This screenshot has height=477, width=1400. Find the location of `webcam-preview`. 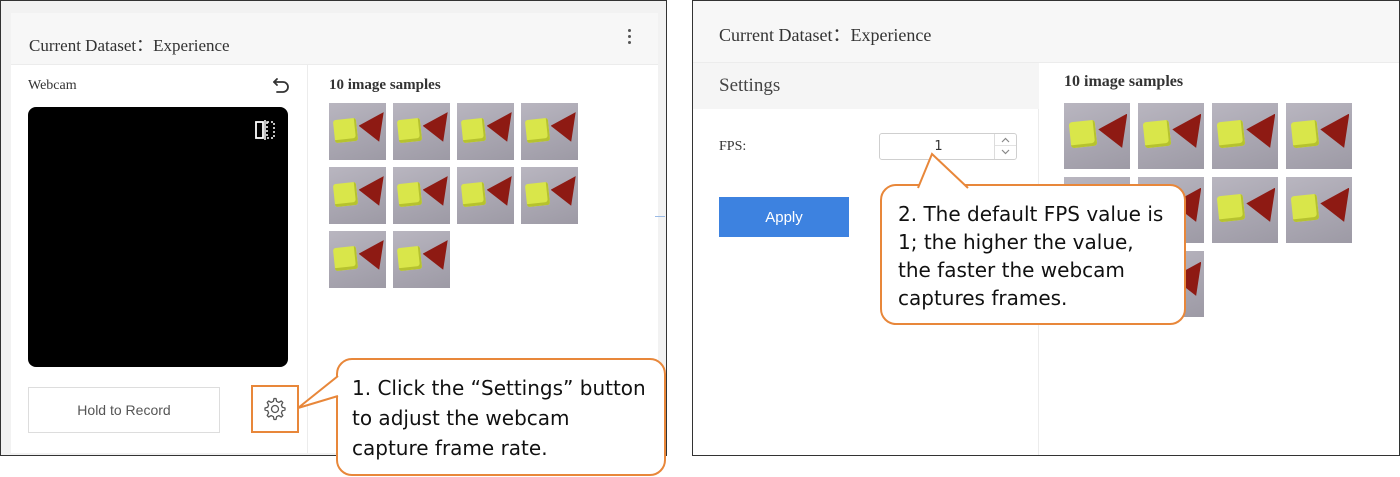

webcam-preview is located at coordinates (158, 237).